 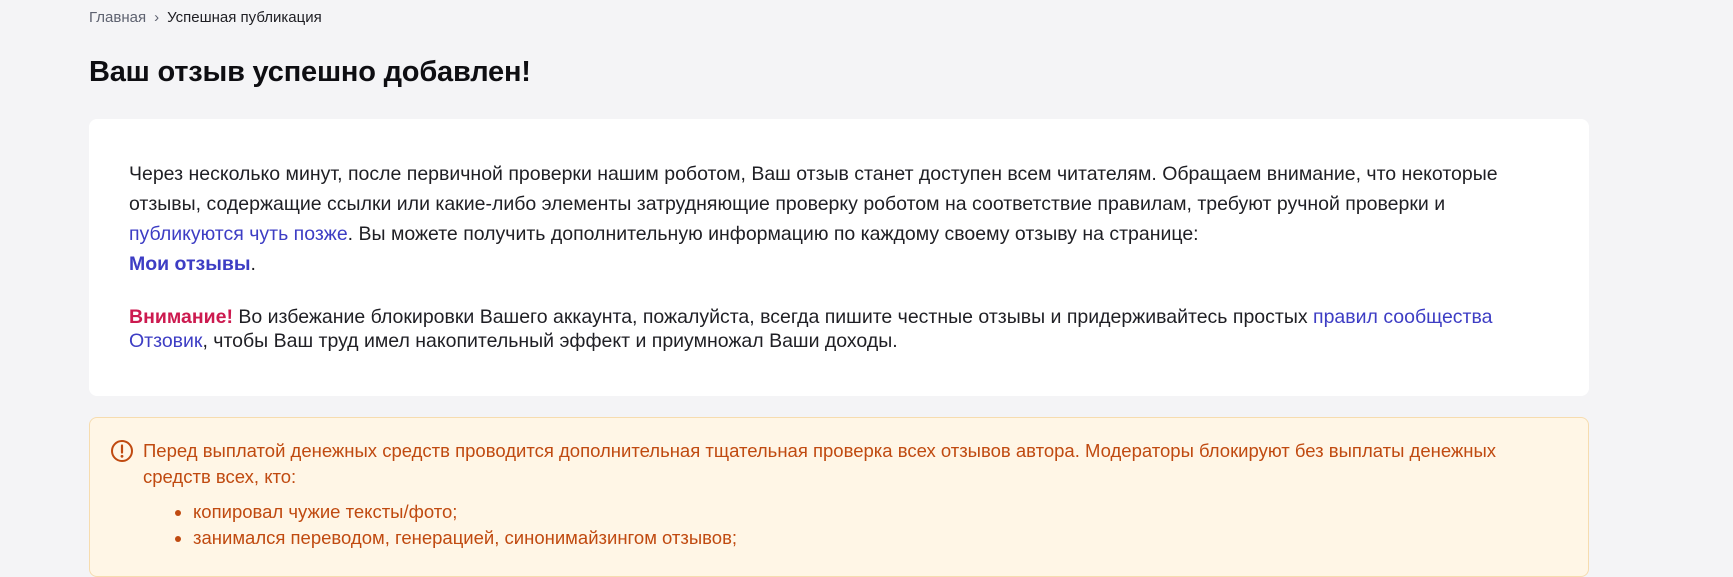 What do you see at coordinates (190, 264) in the screenshot?
I see `my-reviews-link: Мои отзывы` at bounding box center [190, 264].